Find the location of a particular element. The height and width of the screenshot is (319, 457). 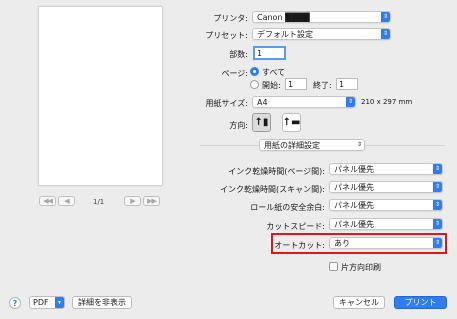

pages-to-label: 終了: is located at coordinates (322, 85).